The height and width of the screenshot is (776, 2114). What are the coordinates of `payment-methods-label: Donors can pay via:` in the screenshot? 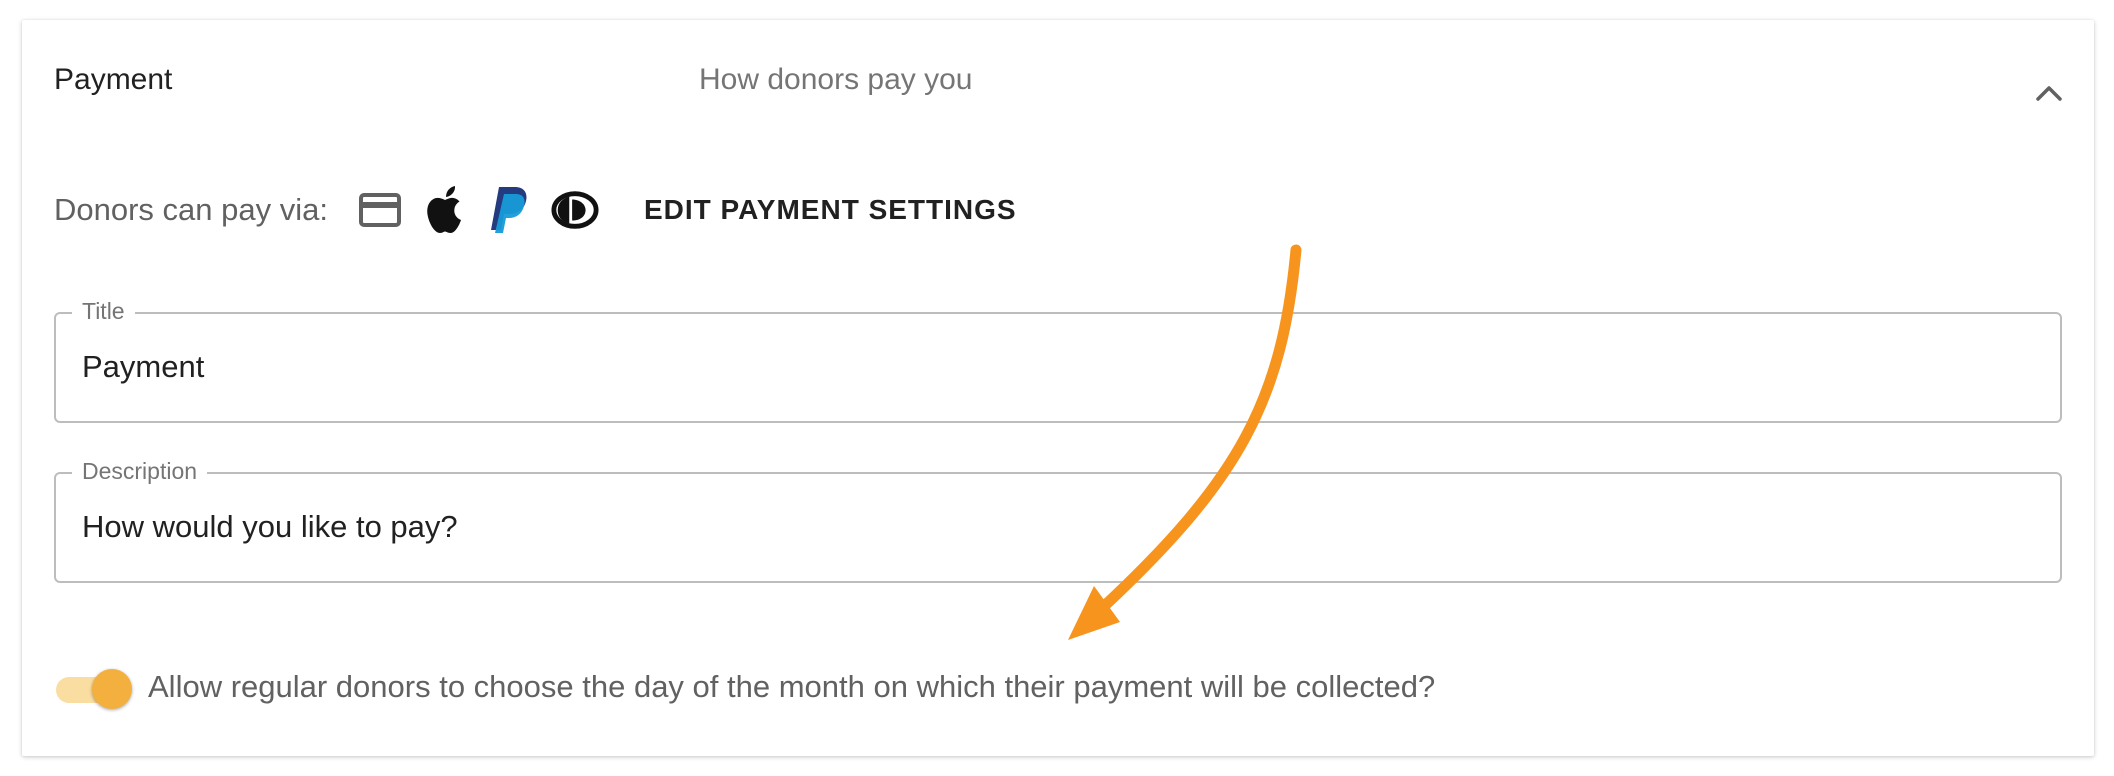 It's located at (191, 209).